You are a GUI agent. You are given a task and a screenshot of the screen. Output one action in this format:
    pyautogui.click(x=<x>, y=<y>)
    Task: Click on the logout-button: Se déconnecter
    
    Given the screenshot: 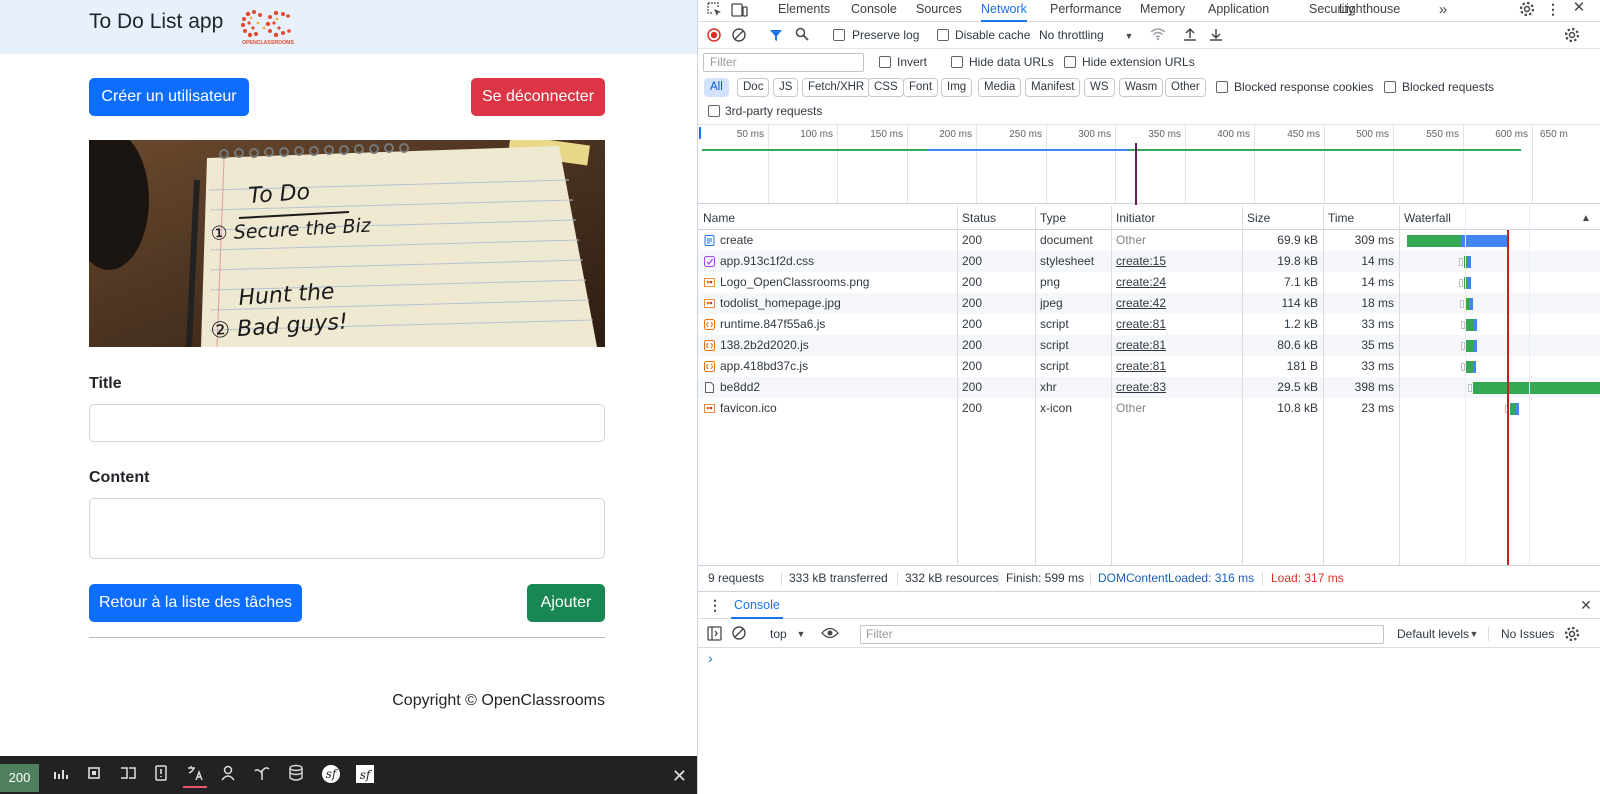 What is the action you would take?
    pyautogui.click(x=538, y=97)
    